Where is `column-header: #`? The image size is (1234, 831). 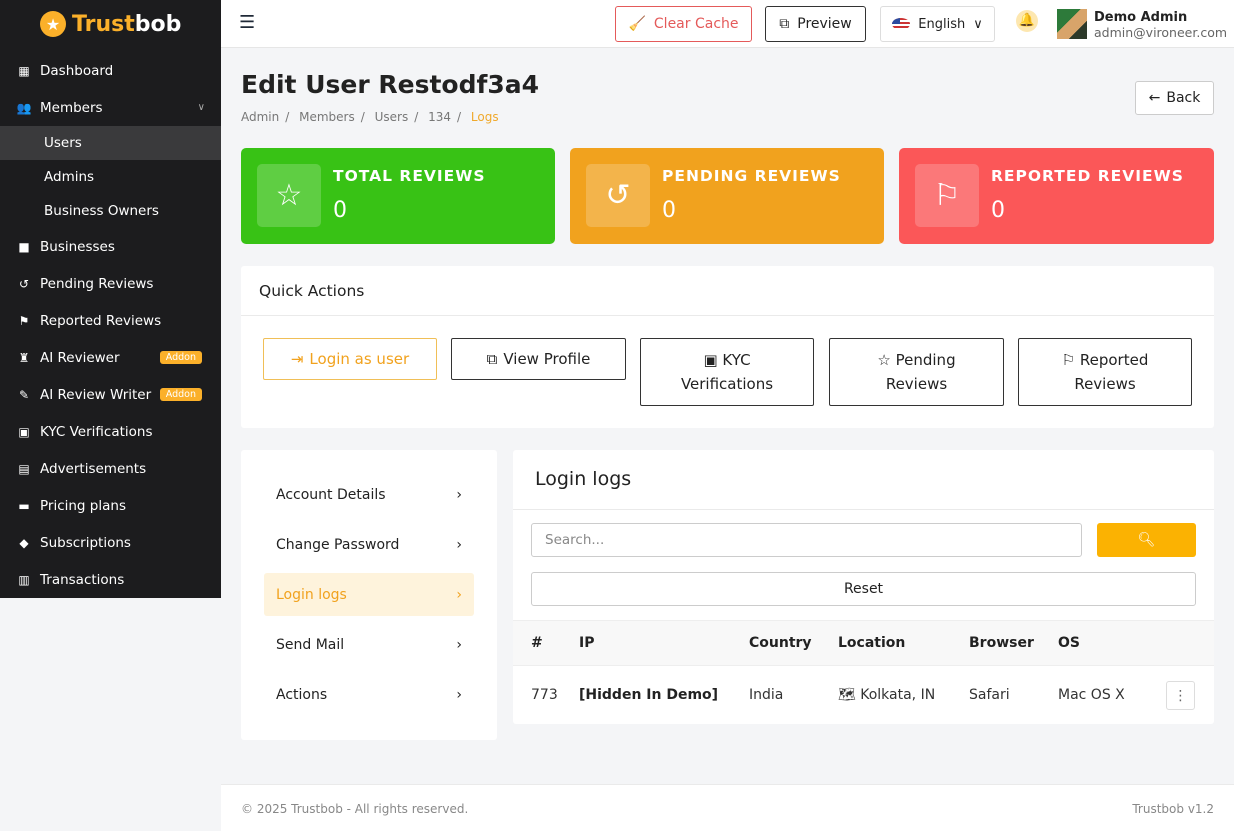 column-header: # is located at coordinates (537, 643).